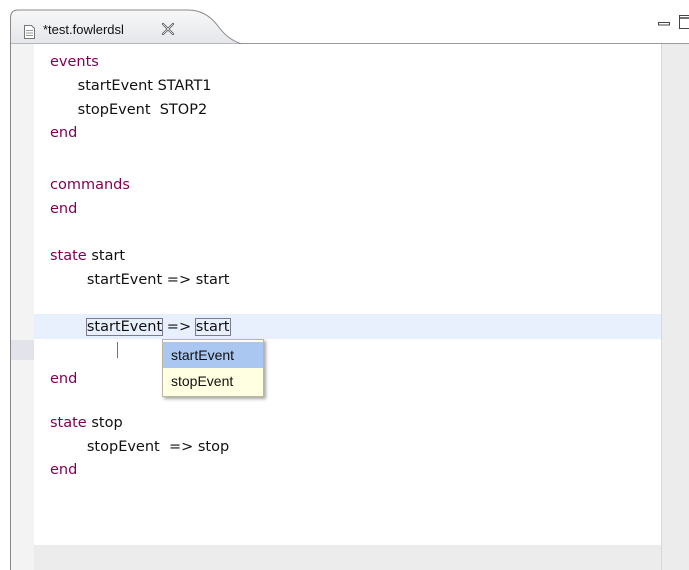  Describe the element at coordinates (74, 62) in the screenshot. I see `code-line: events` at that location.